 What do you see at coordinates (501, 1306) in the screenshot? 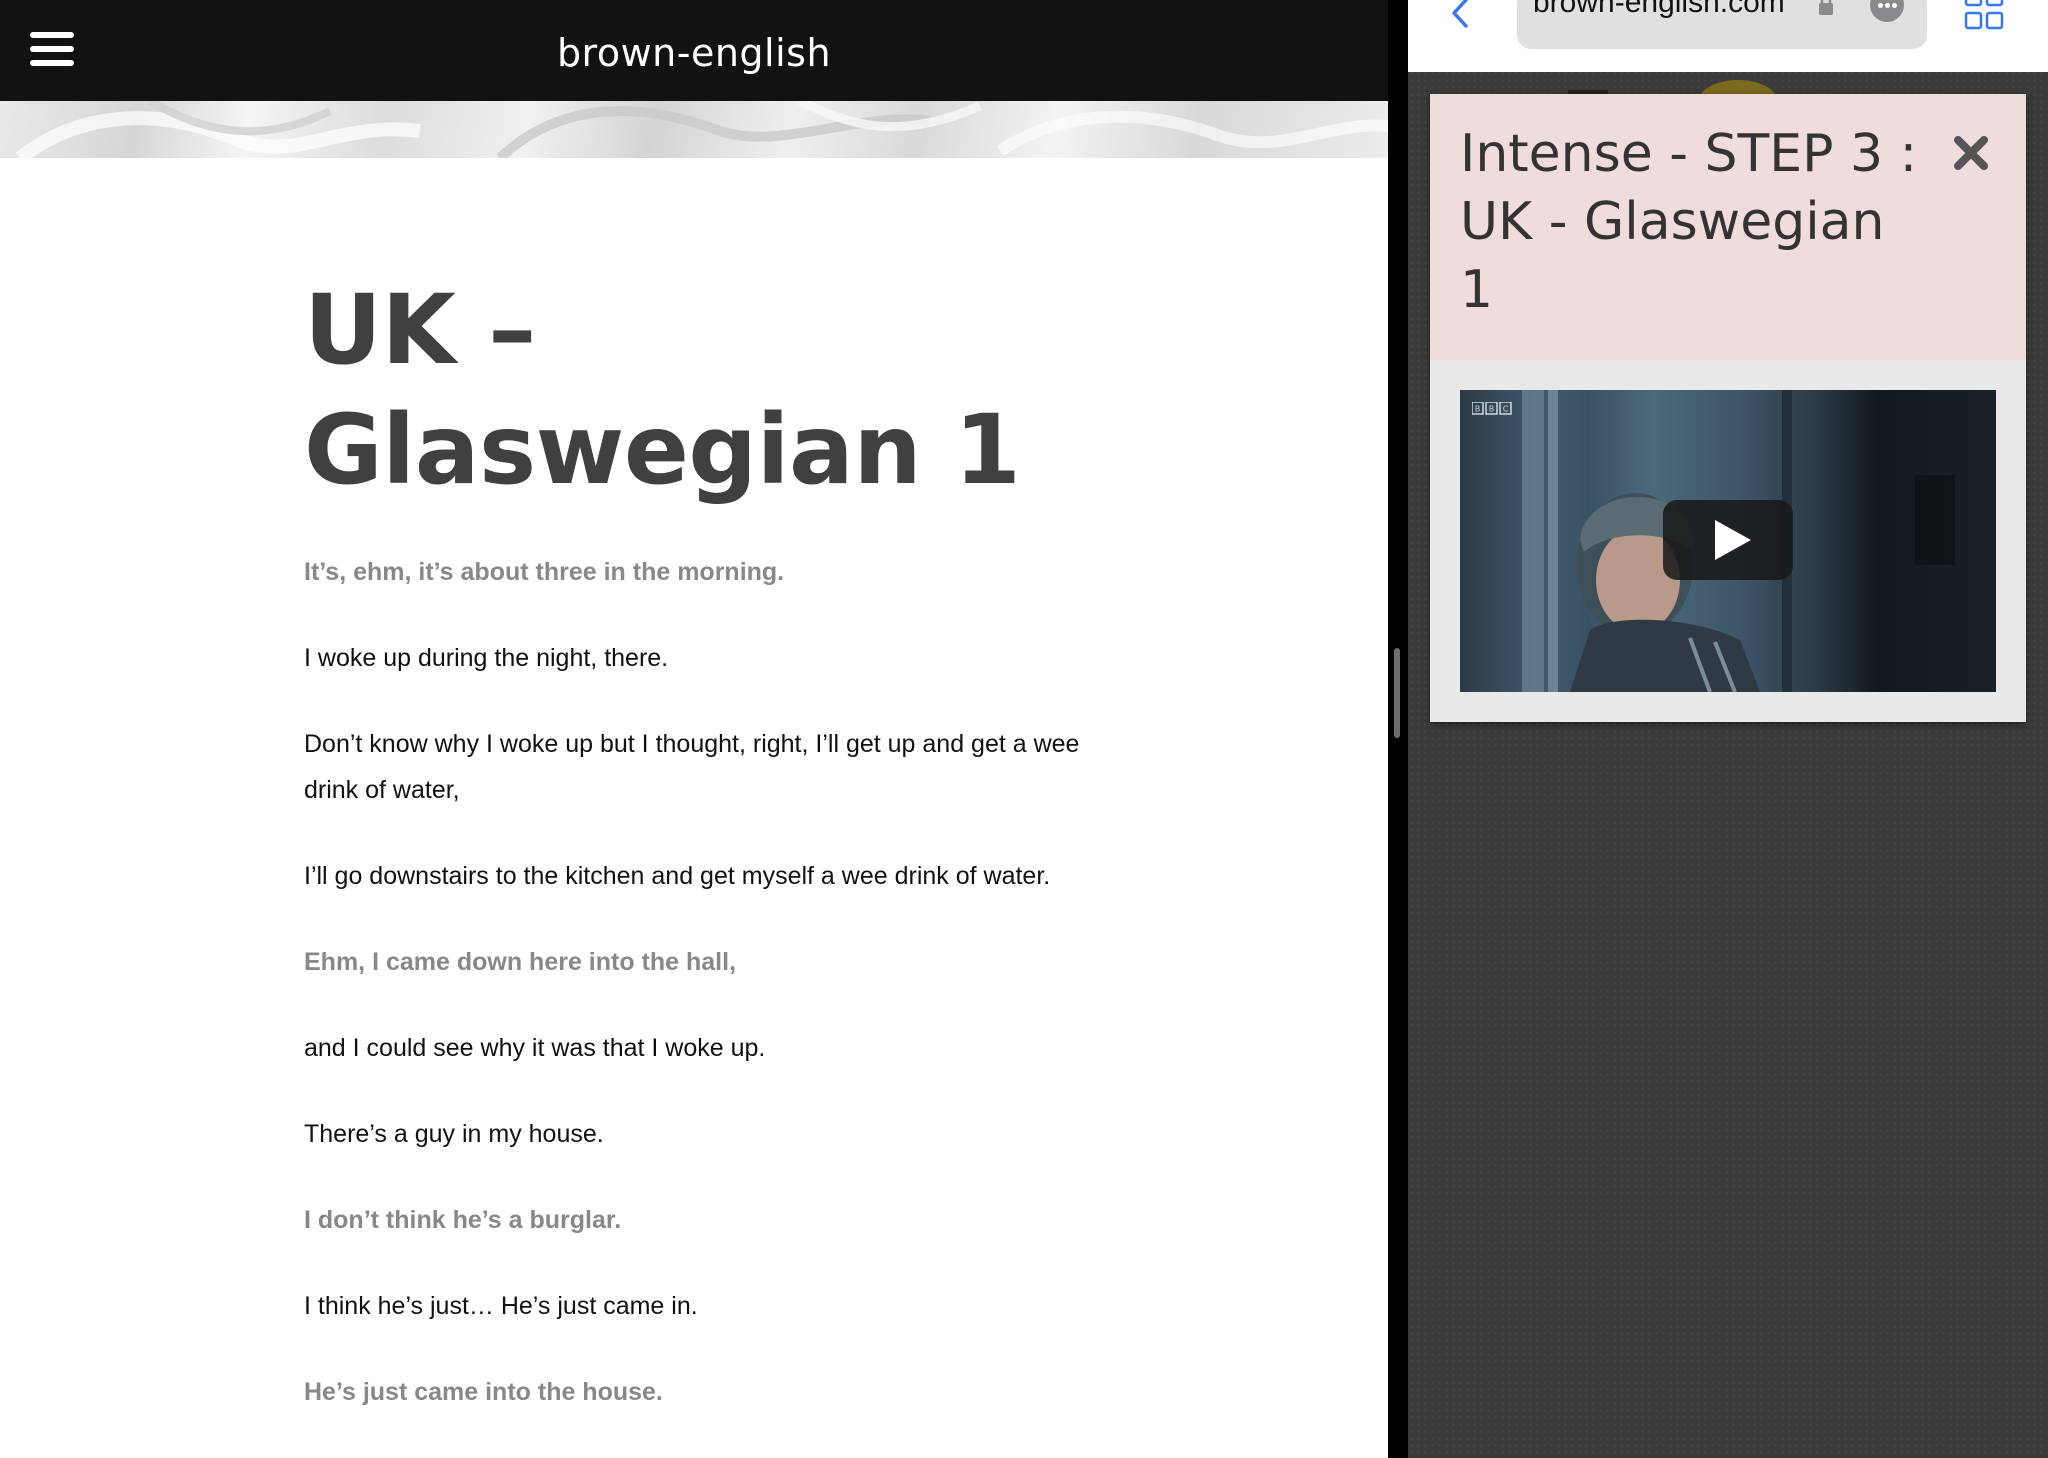
I see `transcript-line: I think he’s just… He’s just came in.` at bounding box center [501, 1306].